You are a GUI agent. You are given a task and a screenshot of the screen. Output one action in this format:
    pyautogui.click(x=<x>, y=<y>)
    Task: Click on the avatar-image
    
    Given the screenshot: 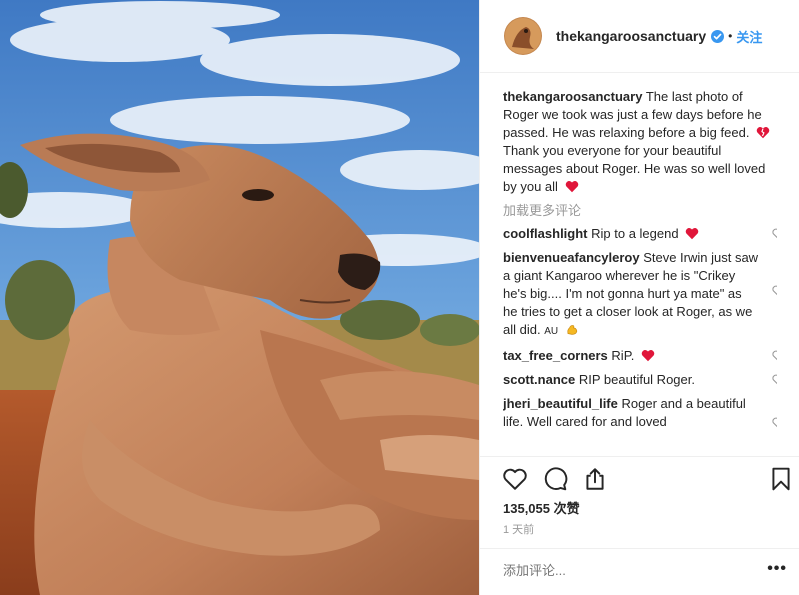 What is the action you would take?
    pyautogui.click(x=523, y=36)
    